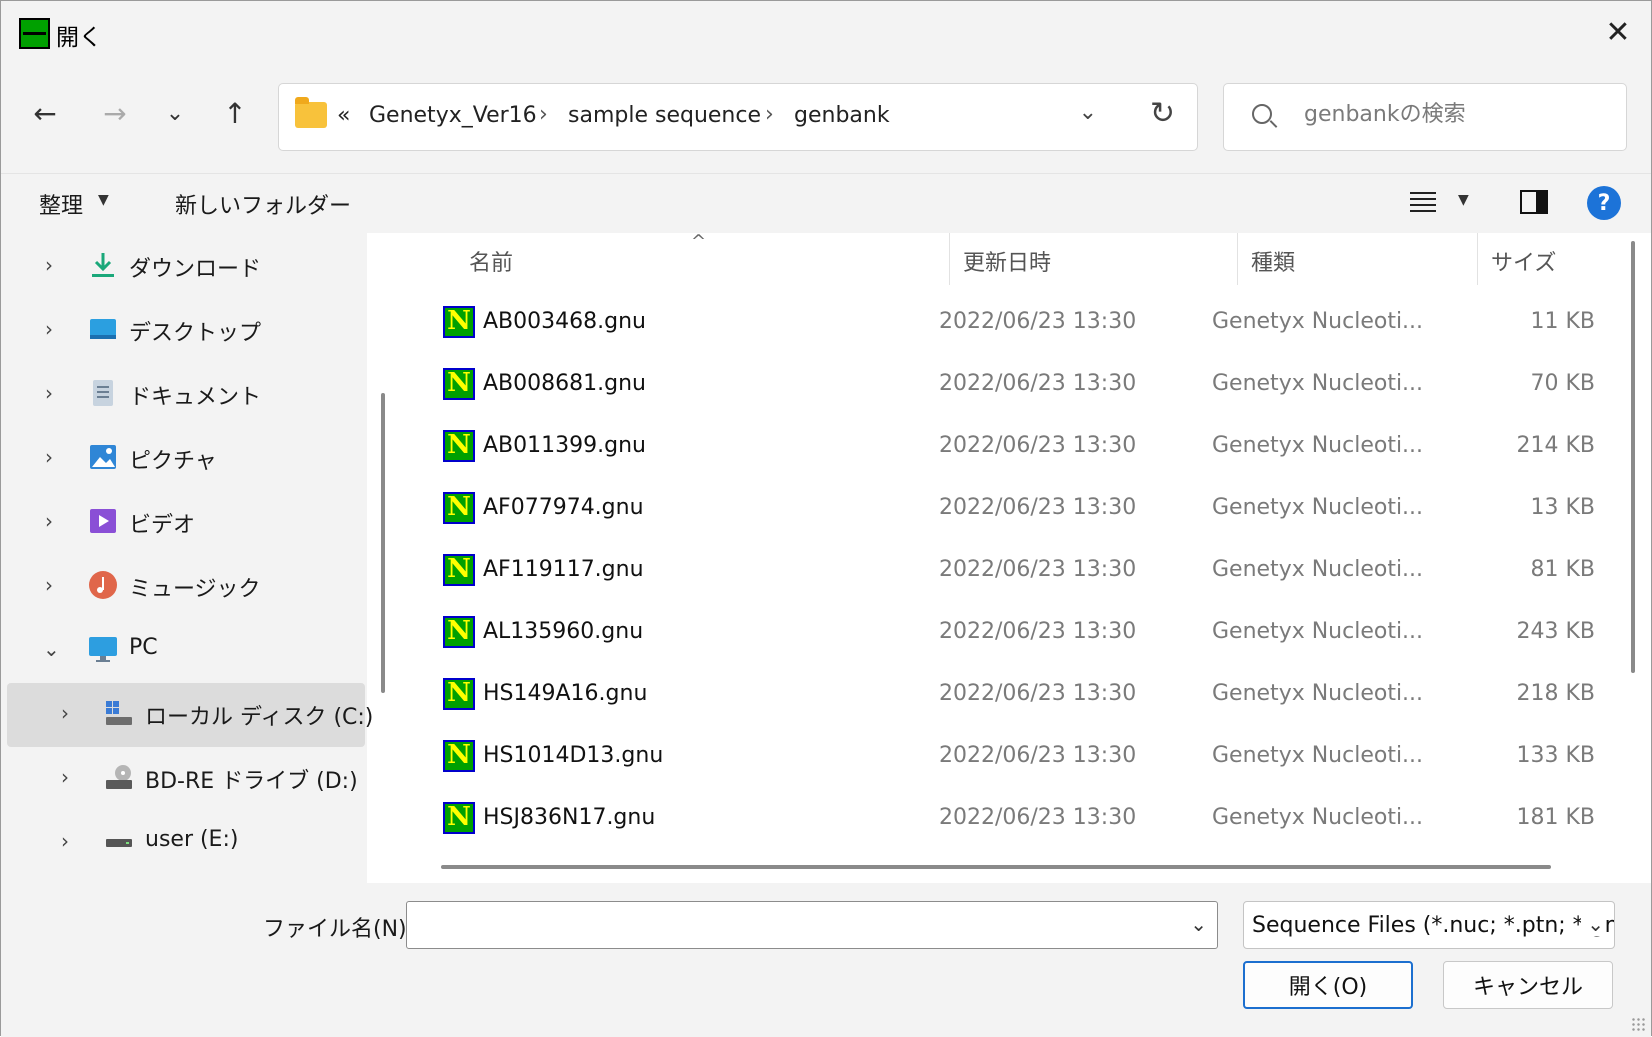  Describe the element at coordinates (103, 649) in the screenshot. I see `pc-icon` at that location.